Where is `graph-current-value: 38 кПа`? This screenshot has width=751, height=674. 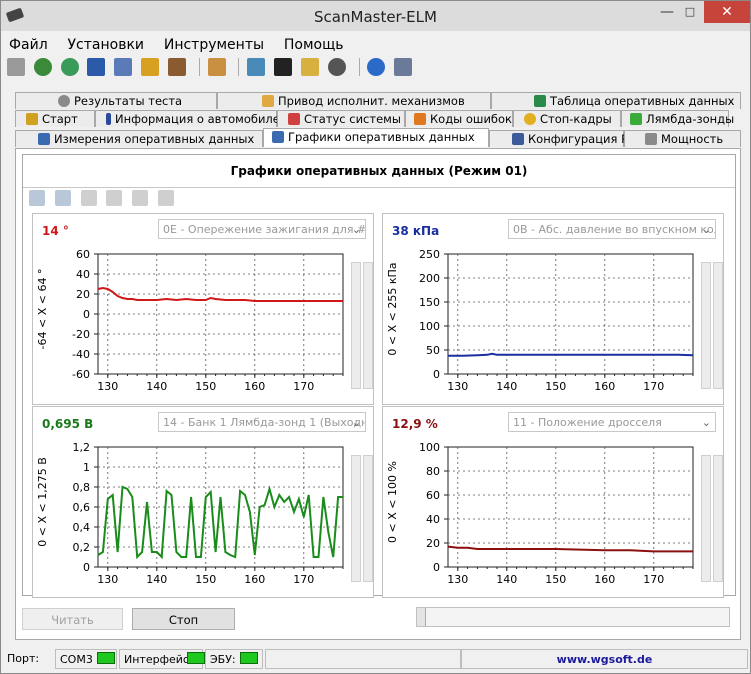
graph-current-value: 38 кПа is located at coordinates (416, 231).